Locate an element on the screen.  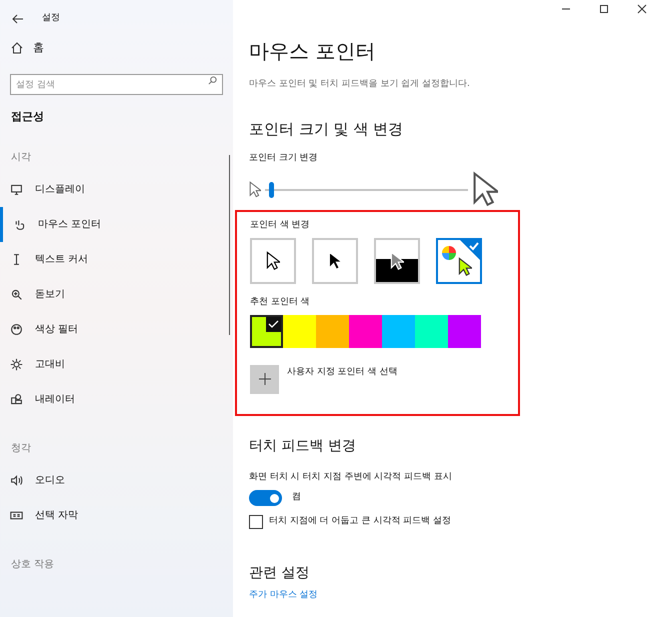
large-pointer-icon is located at coordinates (485, 189).